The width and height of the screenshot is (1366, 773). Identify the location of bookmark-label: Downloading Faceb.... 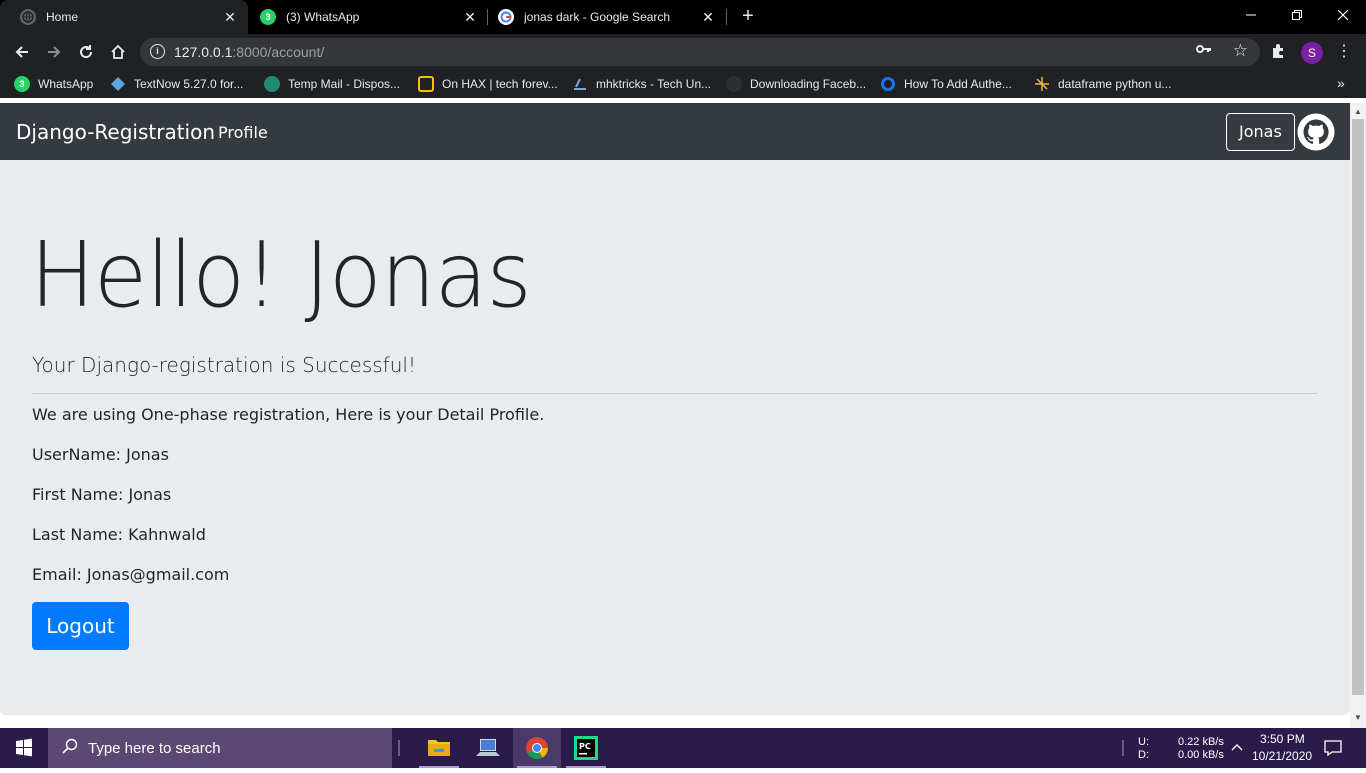
(808, 84).